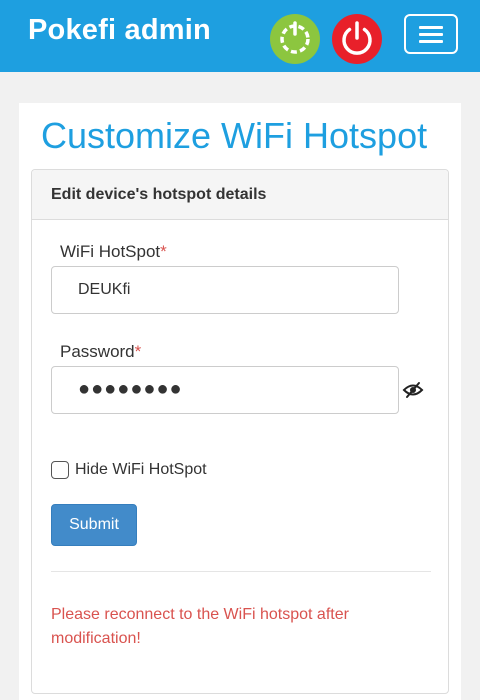  Describe the element at coordinates (110, 251) in the screenshot. I see `ssid-label-text: WiFi HotSpot` at that location.